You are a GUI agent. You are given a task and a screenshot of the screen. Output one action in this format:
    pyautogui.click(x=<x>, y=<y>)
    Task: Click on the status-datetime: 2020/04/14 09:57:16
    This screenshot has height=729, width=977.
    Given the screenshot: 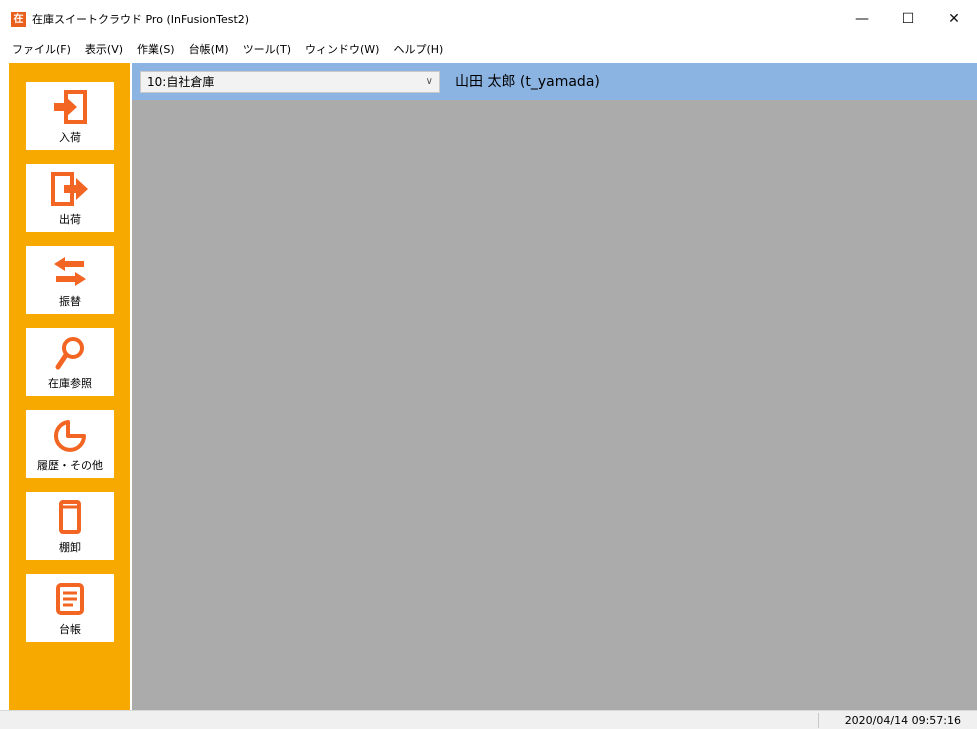 What is the action you would take?
    pyautogui.click(x=902, y=720)
    